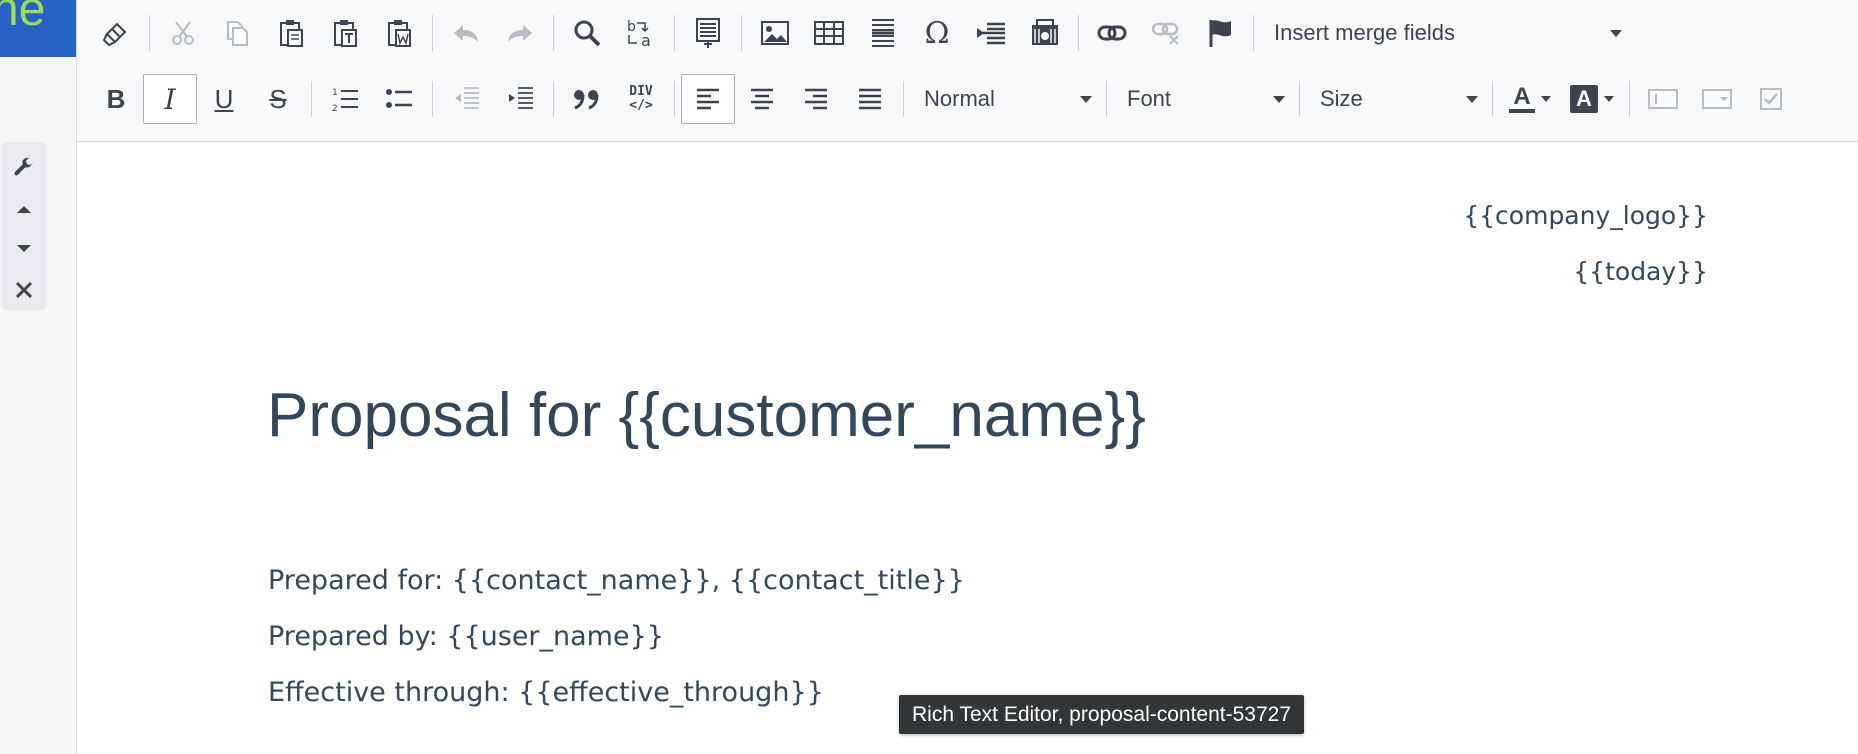 The width and height of the screenshot is (1858, 754). Describe the element at coordinates (546, 692) in the screenshot. I see `effective-through-line: Effective through: {{effective_through}}` at that location.